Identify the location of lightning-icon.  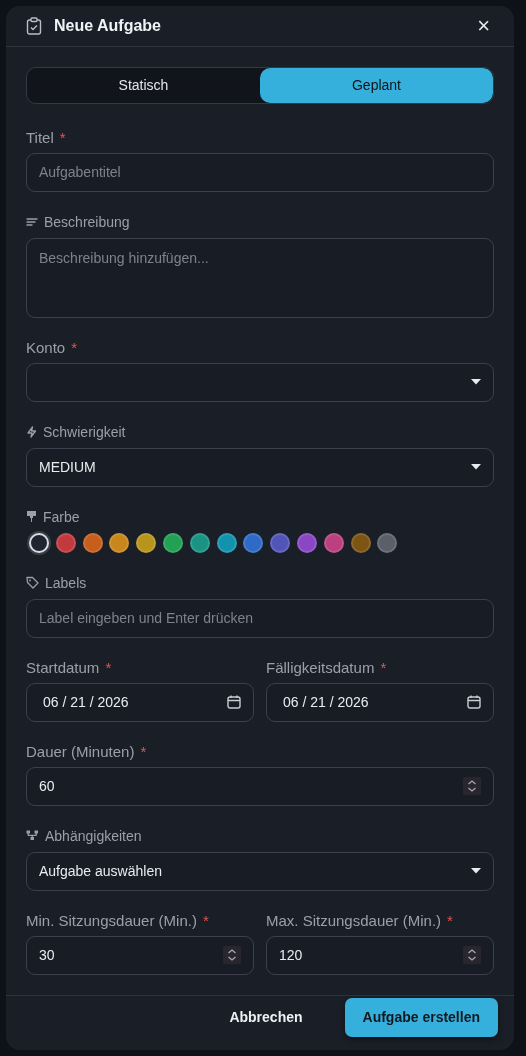
(31, 431).